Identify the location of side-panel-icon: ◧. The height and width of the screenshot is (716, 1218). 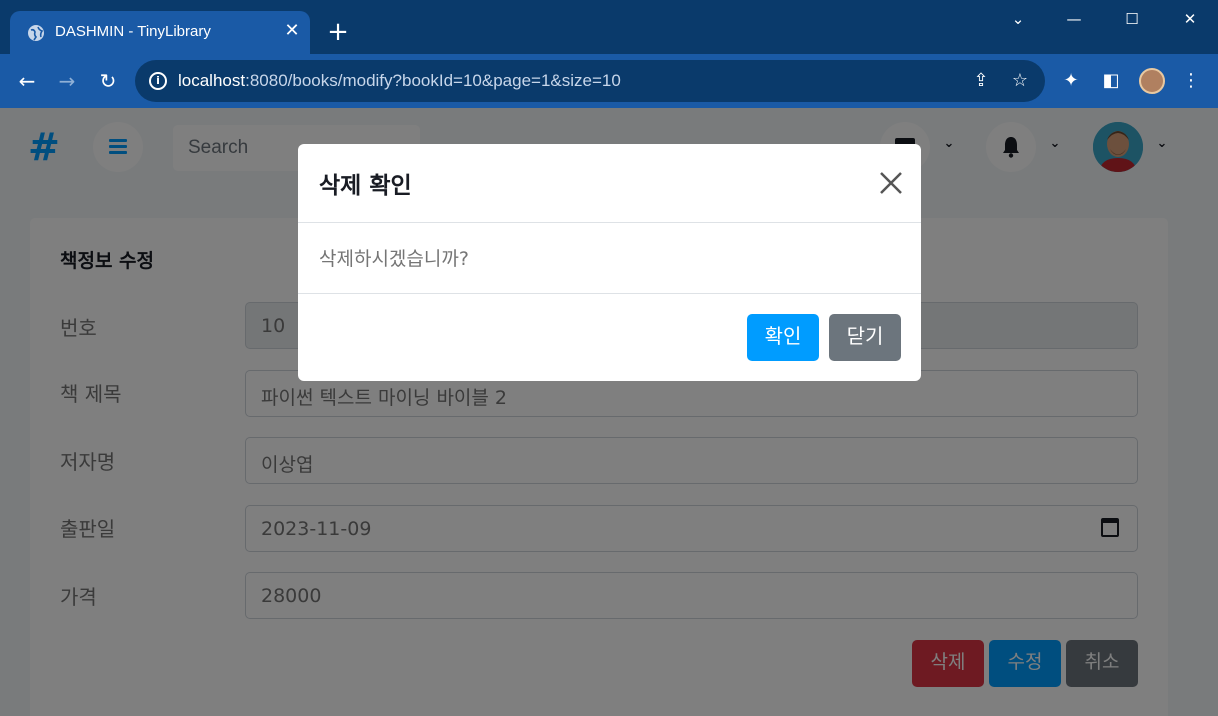
(1111, 81).